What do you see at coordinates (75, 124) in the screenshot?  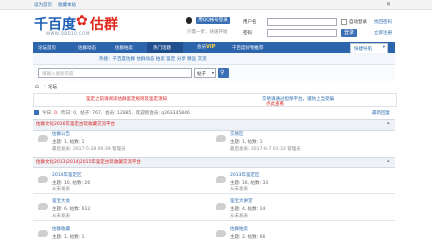 I see `section-title: 估群文化2016年鉴定古玩收藏交流平台` at bounding box center [75, 124].